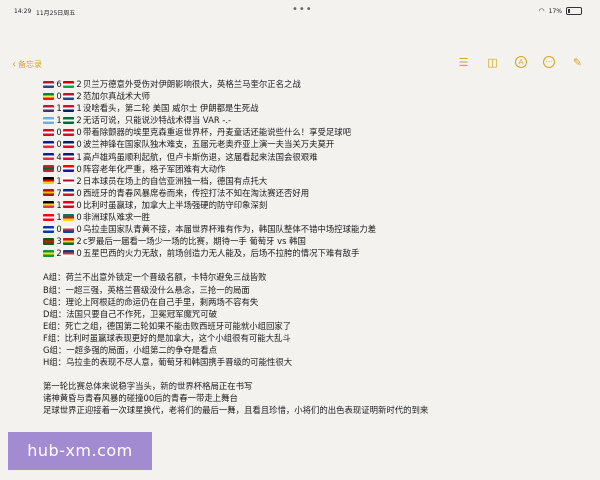 The width and height of the screenshot is (600, 480). What do you see at coordinates (200, 156) in the screenshot?
I see `match-comment: 高卢雄鸡虽顺利起航，但卢卡斯伤退，这届看起来法国会很艰难` at bounding box center [200, 156].